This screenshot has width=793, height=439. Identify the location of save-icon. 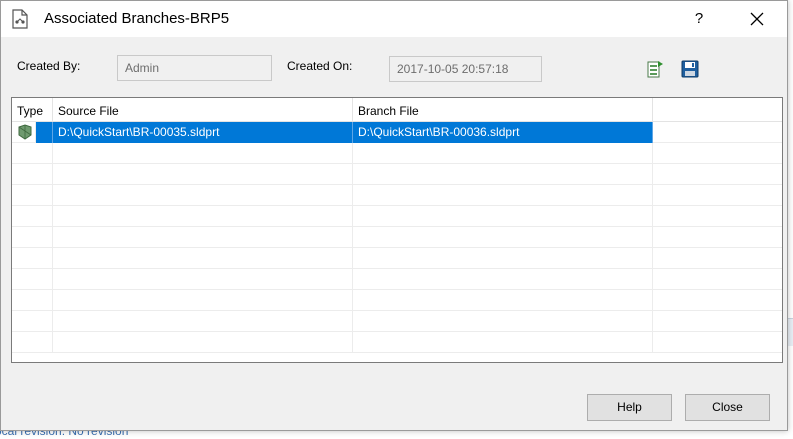
(690, 69).